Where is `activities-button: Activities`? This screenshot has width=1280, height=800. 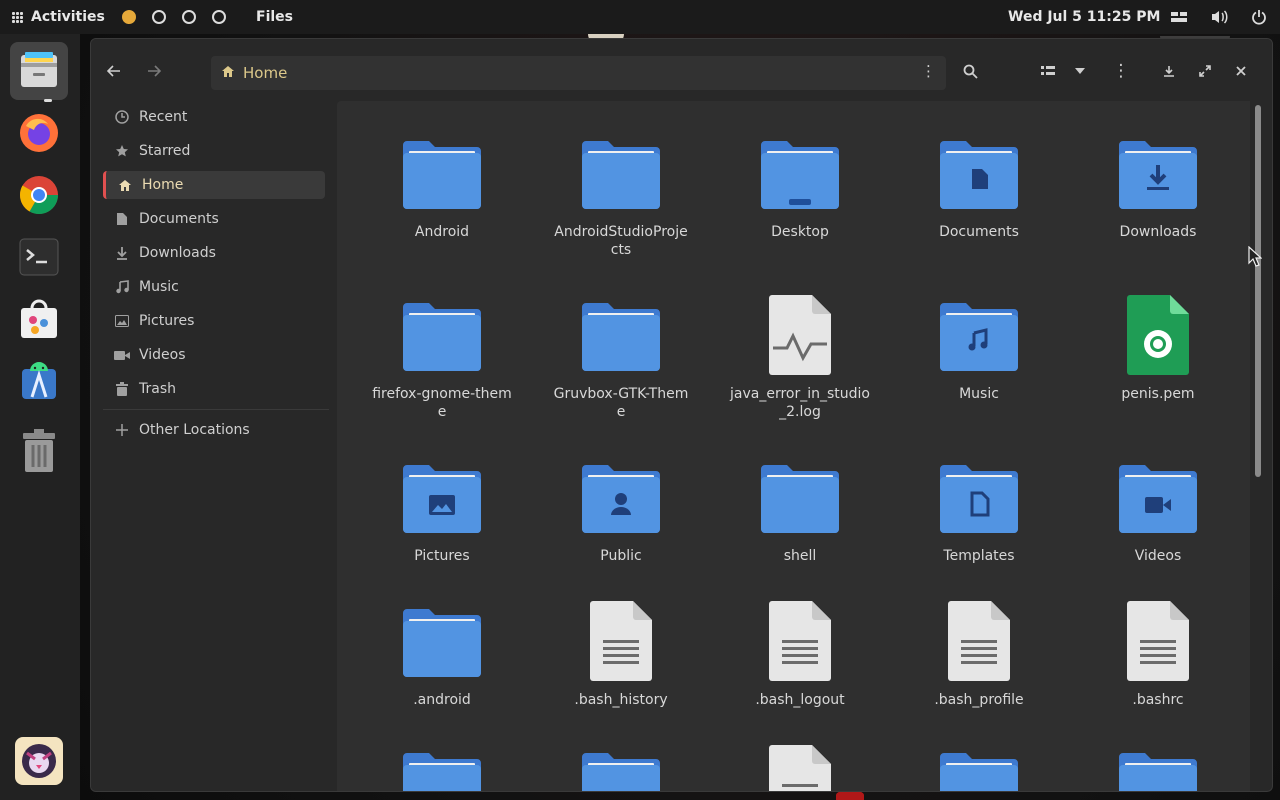 activities-button: Activities is located at coordinates (55, 17).